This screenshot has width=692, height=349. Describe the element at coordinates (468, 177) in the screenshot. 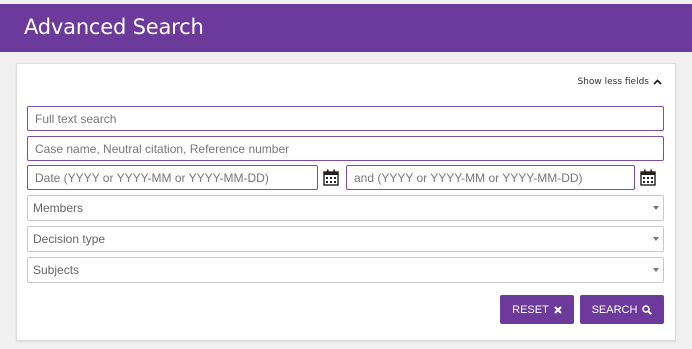

I see `date-to-placeholder: and (YYYY or YYYY-MM or YYYY-MM-DD)` at that location.